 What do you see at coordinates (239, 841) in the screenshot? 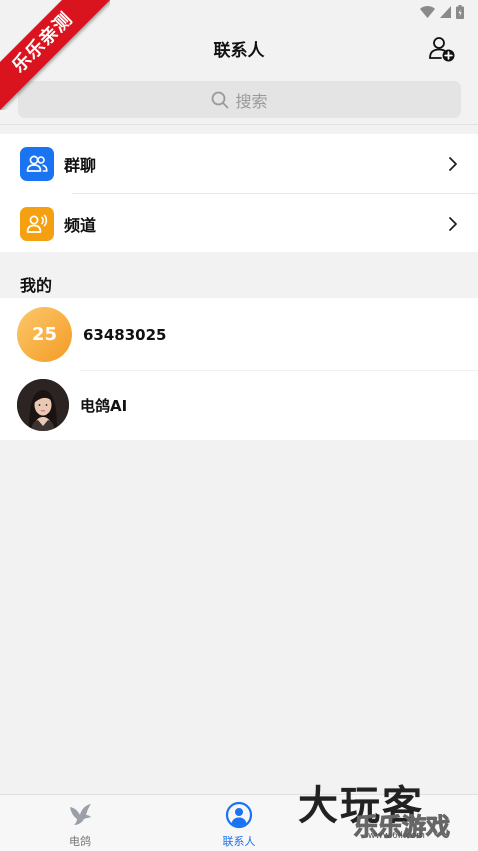
I see `tab-label: 联系人` at bounding box center [239, 841].